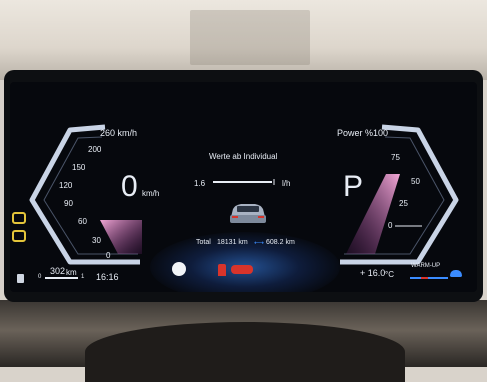 The image size is (487, 382). What do you see at coordinates (19, 236) in the screenshot?
I see `headlight-indicator-icon` at bounding box center [19, 236].